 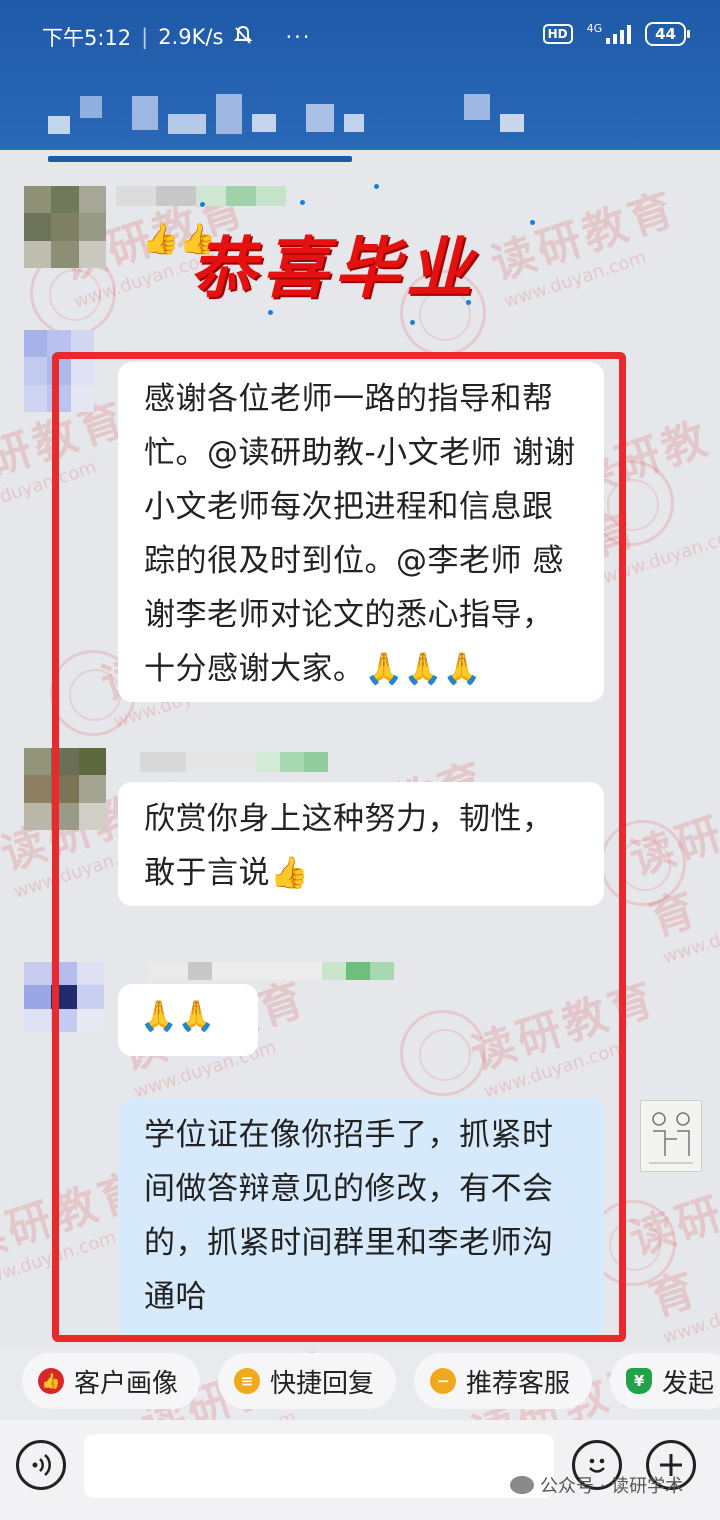 What do you see at coordinates (361, 844) in the screenshot?
I see `message-bubble: 欣赏你身上这种努力，韧性，敢于言说👍` at bounding box center [361, 844].